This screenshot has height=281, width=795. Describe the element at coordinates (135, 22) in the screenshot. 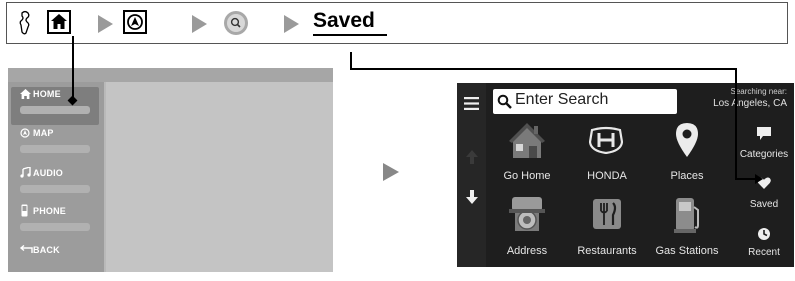

I see `navigation-icon` at that location.